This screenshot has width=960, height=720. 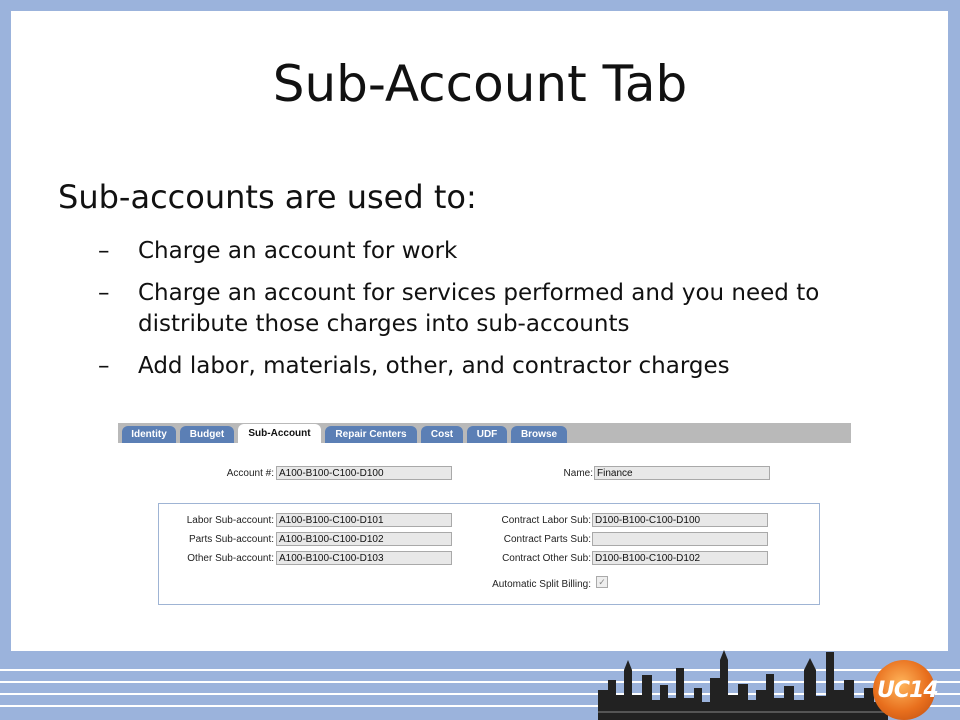 What do you see at coordinates (546, 520) in the screenshot?
I see `contract-labor-label: Contract Labor Sub:` at bounding box center [546, 520].